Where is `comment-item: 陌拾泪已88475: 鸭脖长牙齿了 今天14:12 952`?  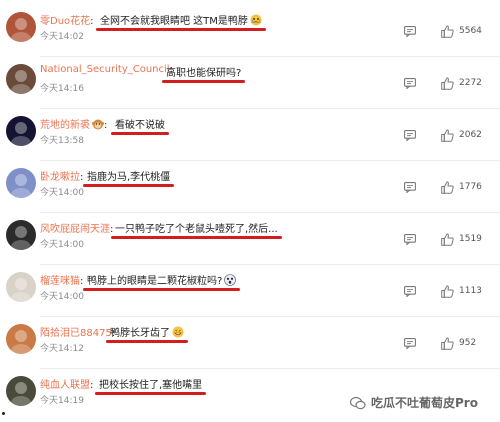
comment-item: 陌拾泪已88475: 鸭脖长牙齿了 今天14:12 952 is located at coordinates (250, 344).